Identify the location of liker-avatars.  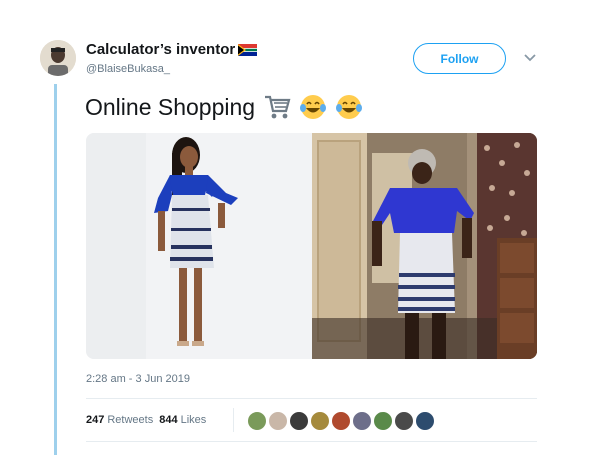
(341, 421).